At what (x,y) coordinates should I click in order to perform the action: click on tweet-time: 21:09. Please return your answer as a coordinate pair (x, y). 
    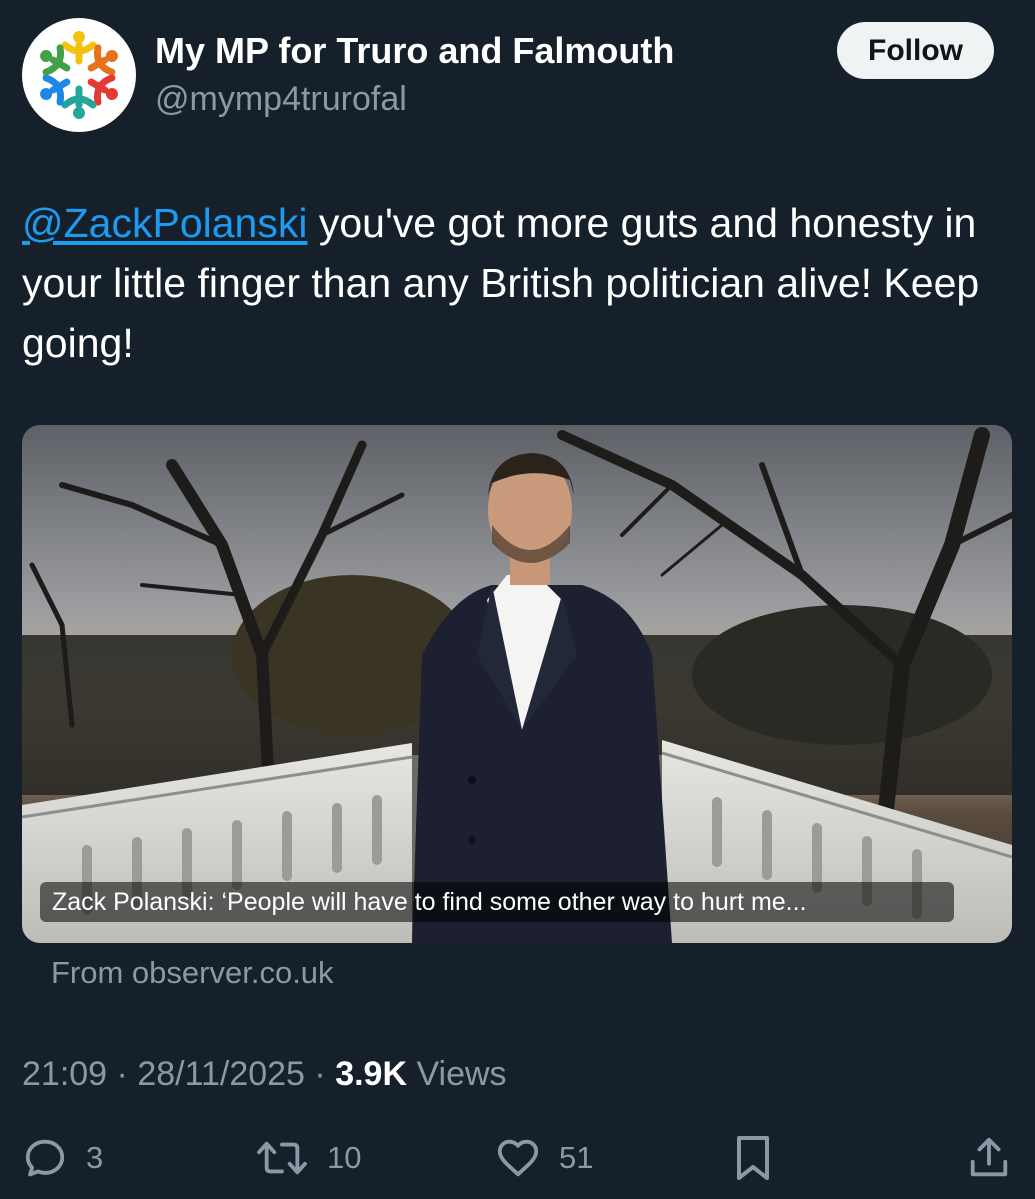
    Looking at the image, I should click on (64, 1074).